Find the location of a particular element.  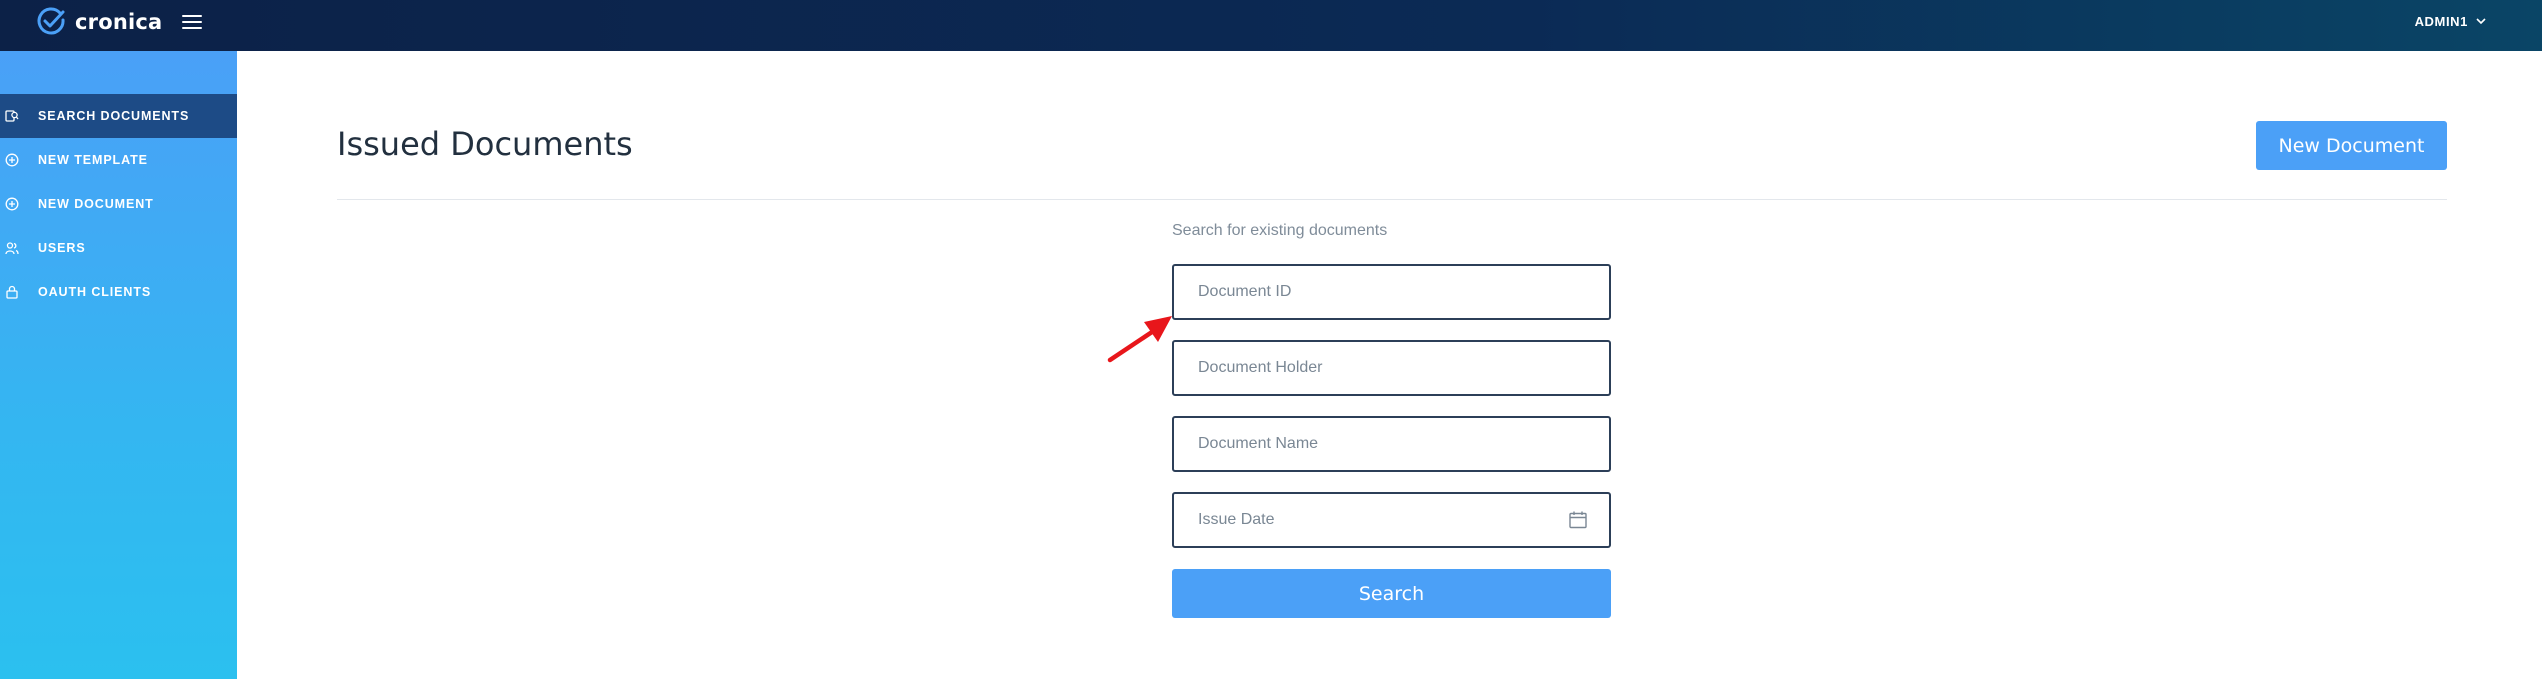

document-id-input is located at coordinates (1391, 292).